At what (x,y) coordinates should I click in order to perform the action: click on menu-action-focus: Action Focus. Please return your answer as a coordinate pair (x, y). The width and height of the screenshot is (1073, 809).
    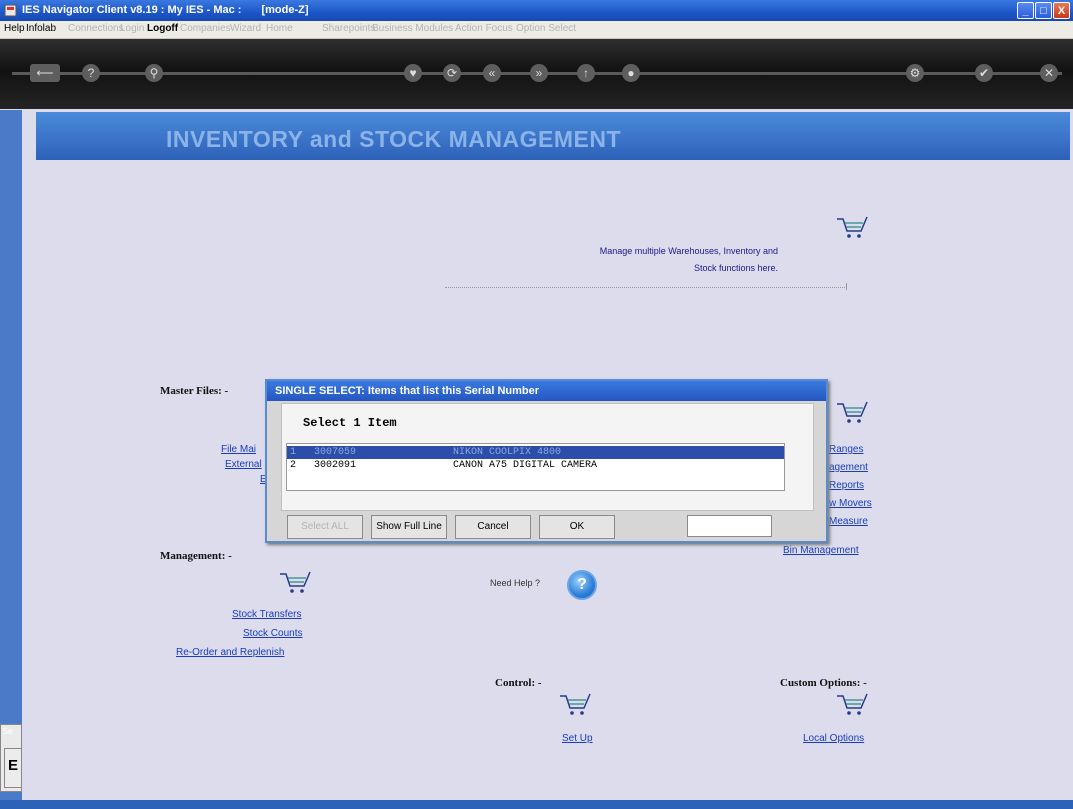
    Looking at the image, I should click on (484, 28).